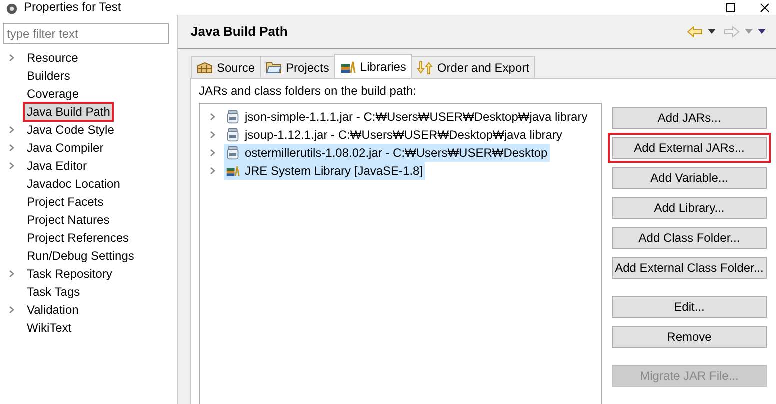 The height and width of the screenshot is (404, 776). What do you see at coordinates (695, 32) in the screenshot?
I see `back-arrow-icon` at bounding box center [695, 32].